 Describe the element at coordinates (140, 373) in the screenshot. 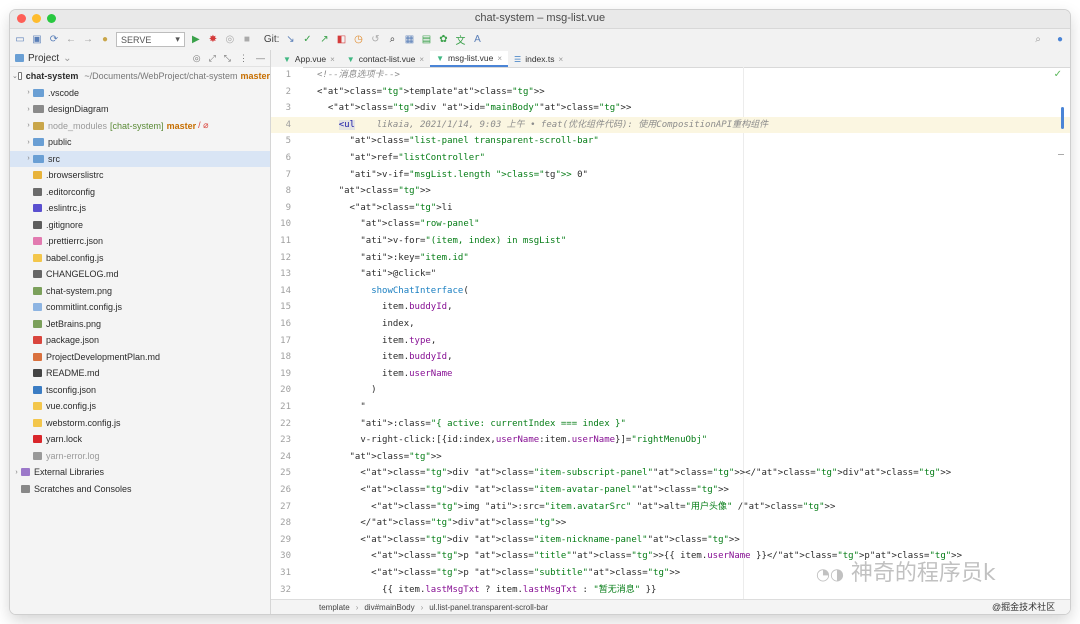

I see `tree-item: README.md` at that location.